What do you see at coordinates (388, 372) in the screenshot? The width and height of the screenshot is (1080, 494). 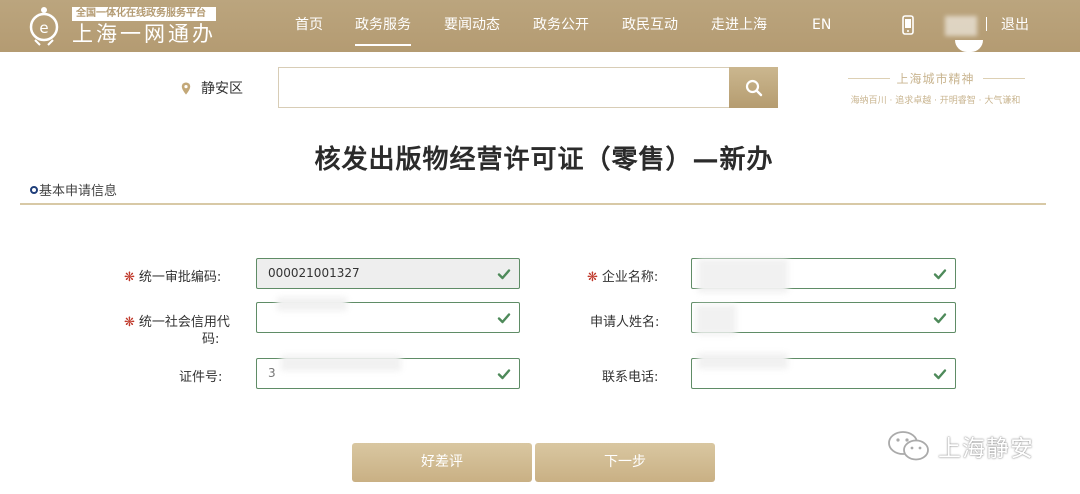 I see `id-number-field: 3` at bounding box center [388, 372].